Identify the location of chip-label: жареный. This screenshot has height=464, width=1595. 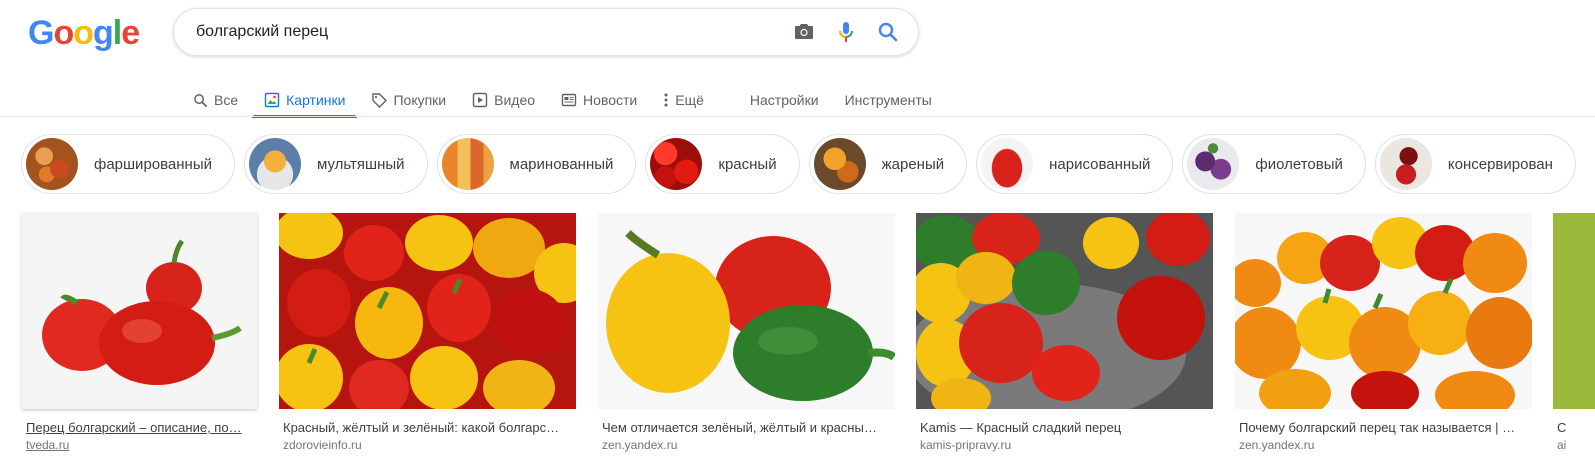
(913, 164).